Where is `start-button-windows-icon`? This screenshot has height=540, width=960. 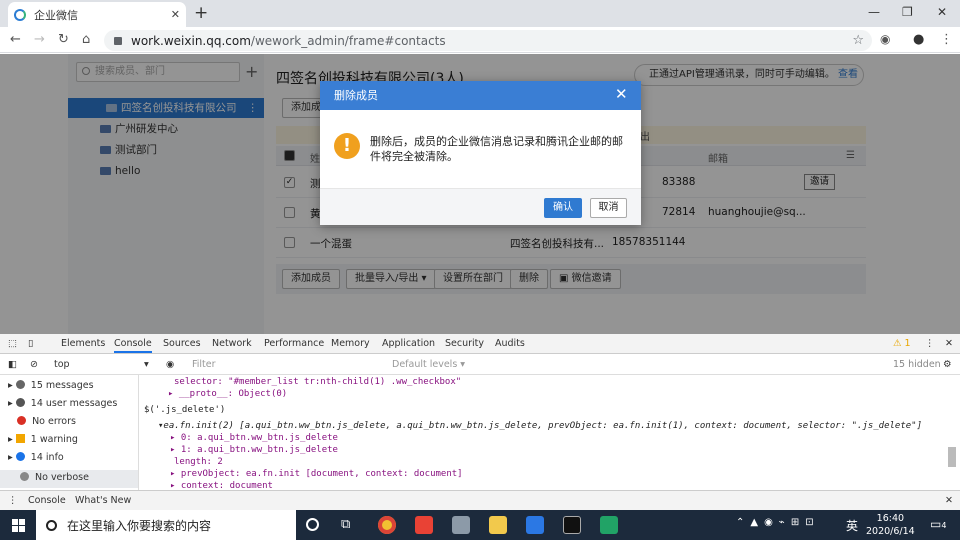
start-button-windows-icon is located at coordinates (18, 525).